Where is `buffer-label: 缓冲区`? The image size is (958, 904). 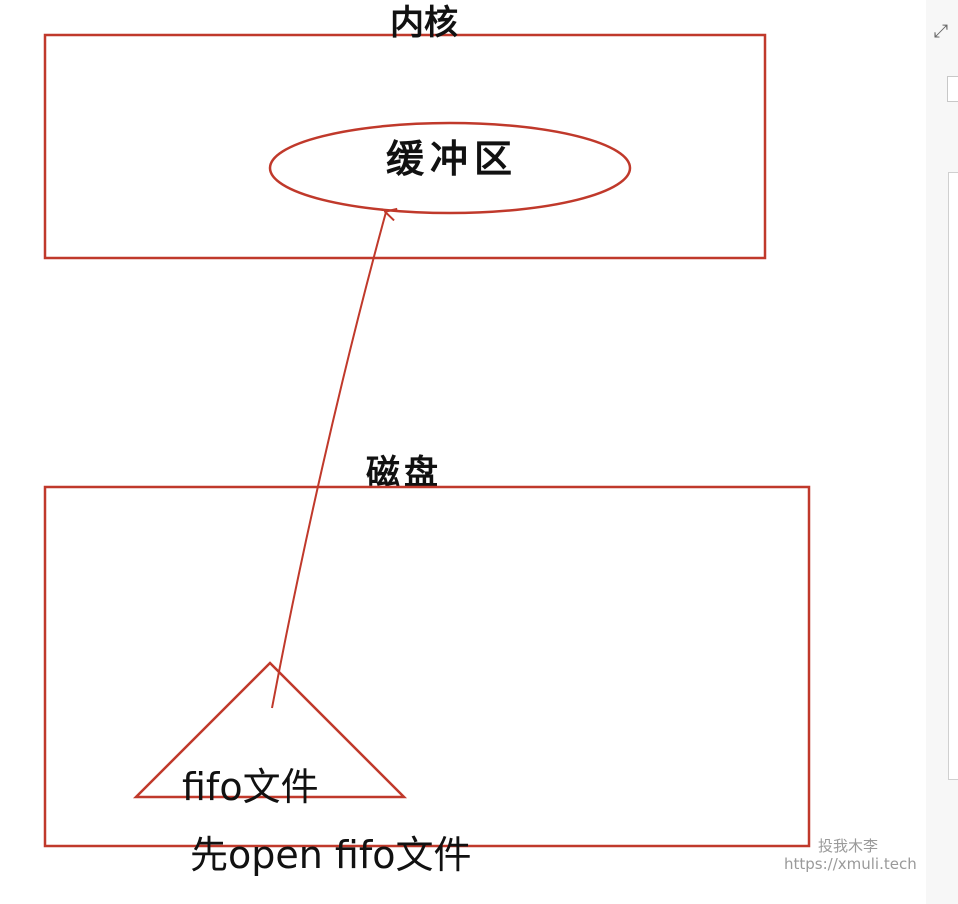
buffer-label: 缓冲区 is located at coordinates (452, 158).